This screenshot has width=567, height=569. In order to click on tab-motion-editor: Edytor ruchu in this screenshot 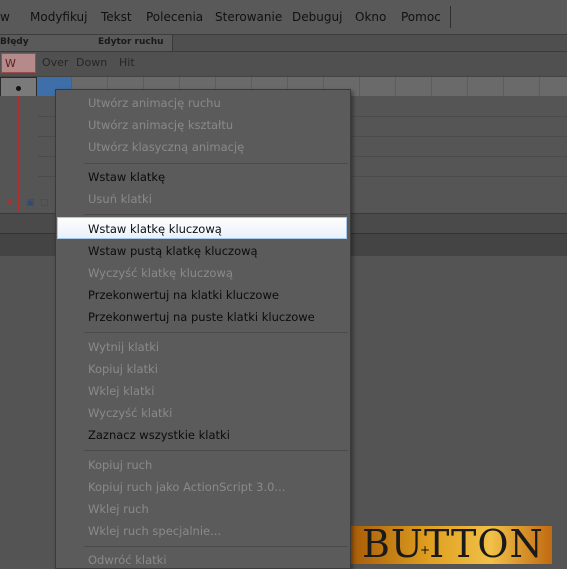, I will do `click(133, 43)`.